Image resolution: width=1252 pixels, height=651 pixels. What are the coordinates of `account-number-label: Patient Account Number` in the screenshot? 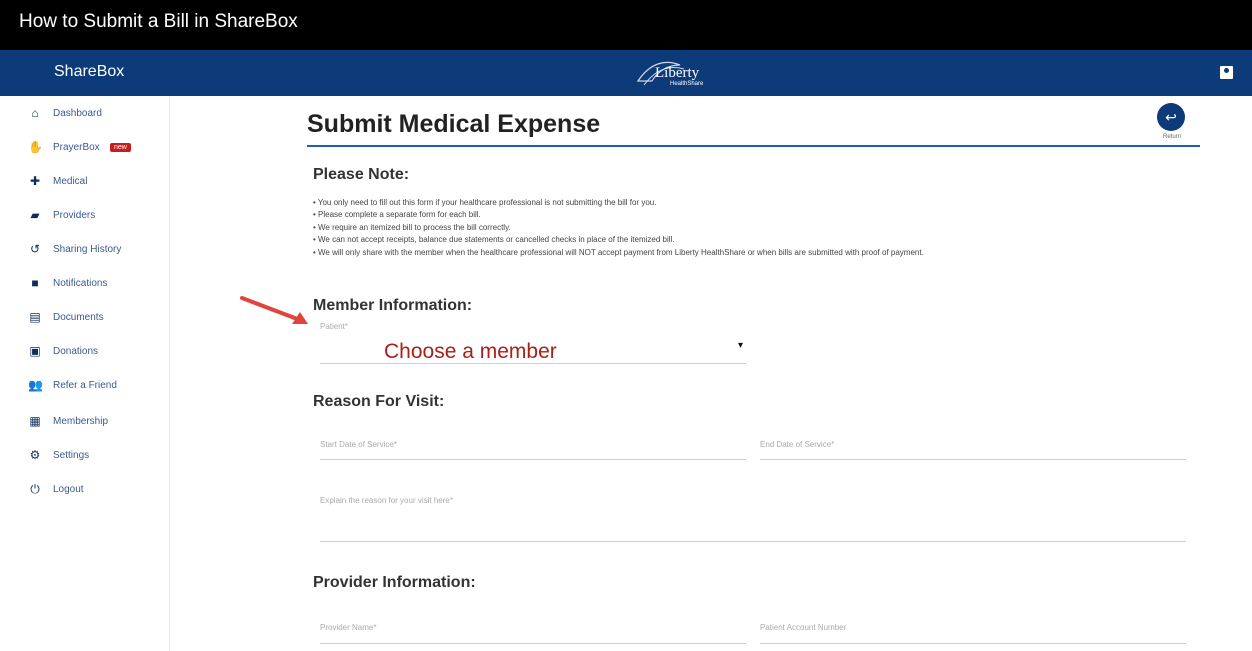 It's located at (803, 627).